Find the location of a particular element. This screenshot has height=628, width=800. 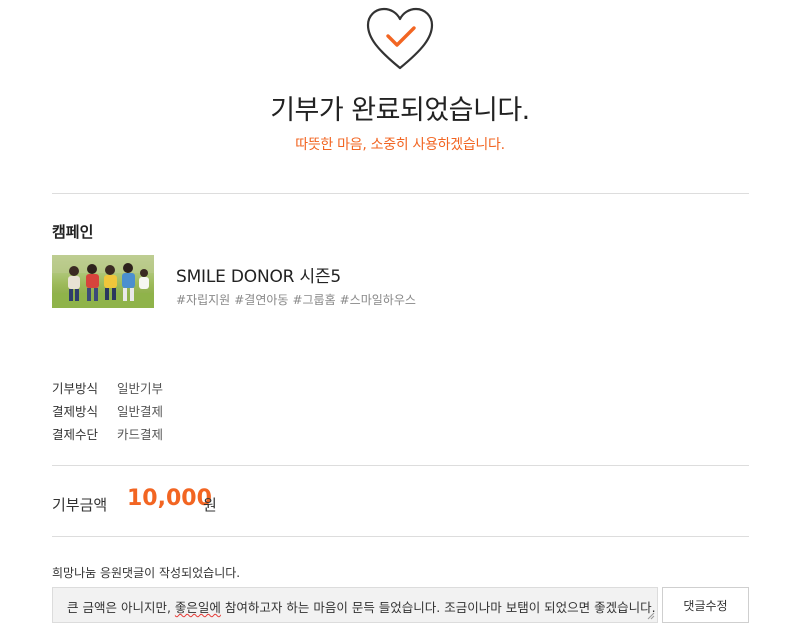

comment-notice: 희망나눔 응원댓글이 작성되었습니다. is located at coordinates (146, 573).